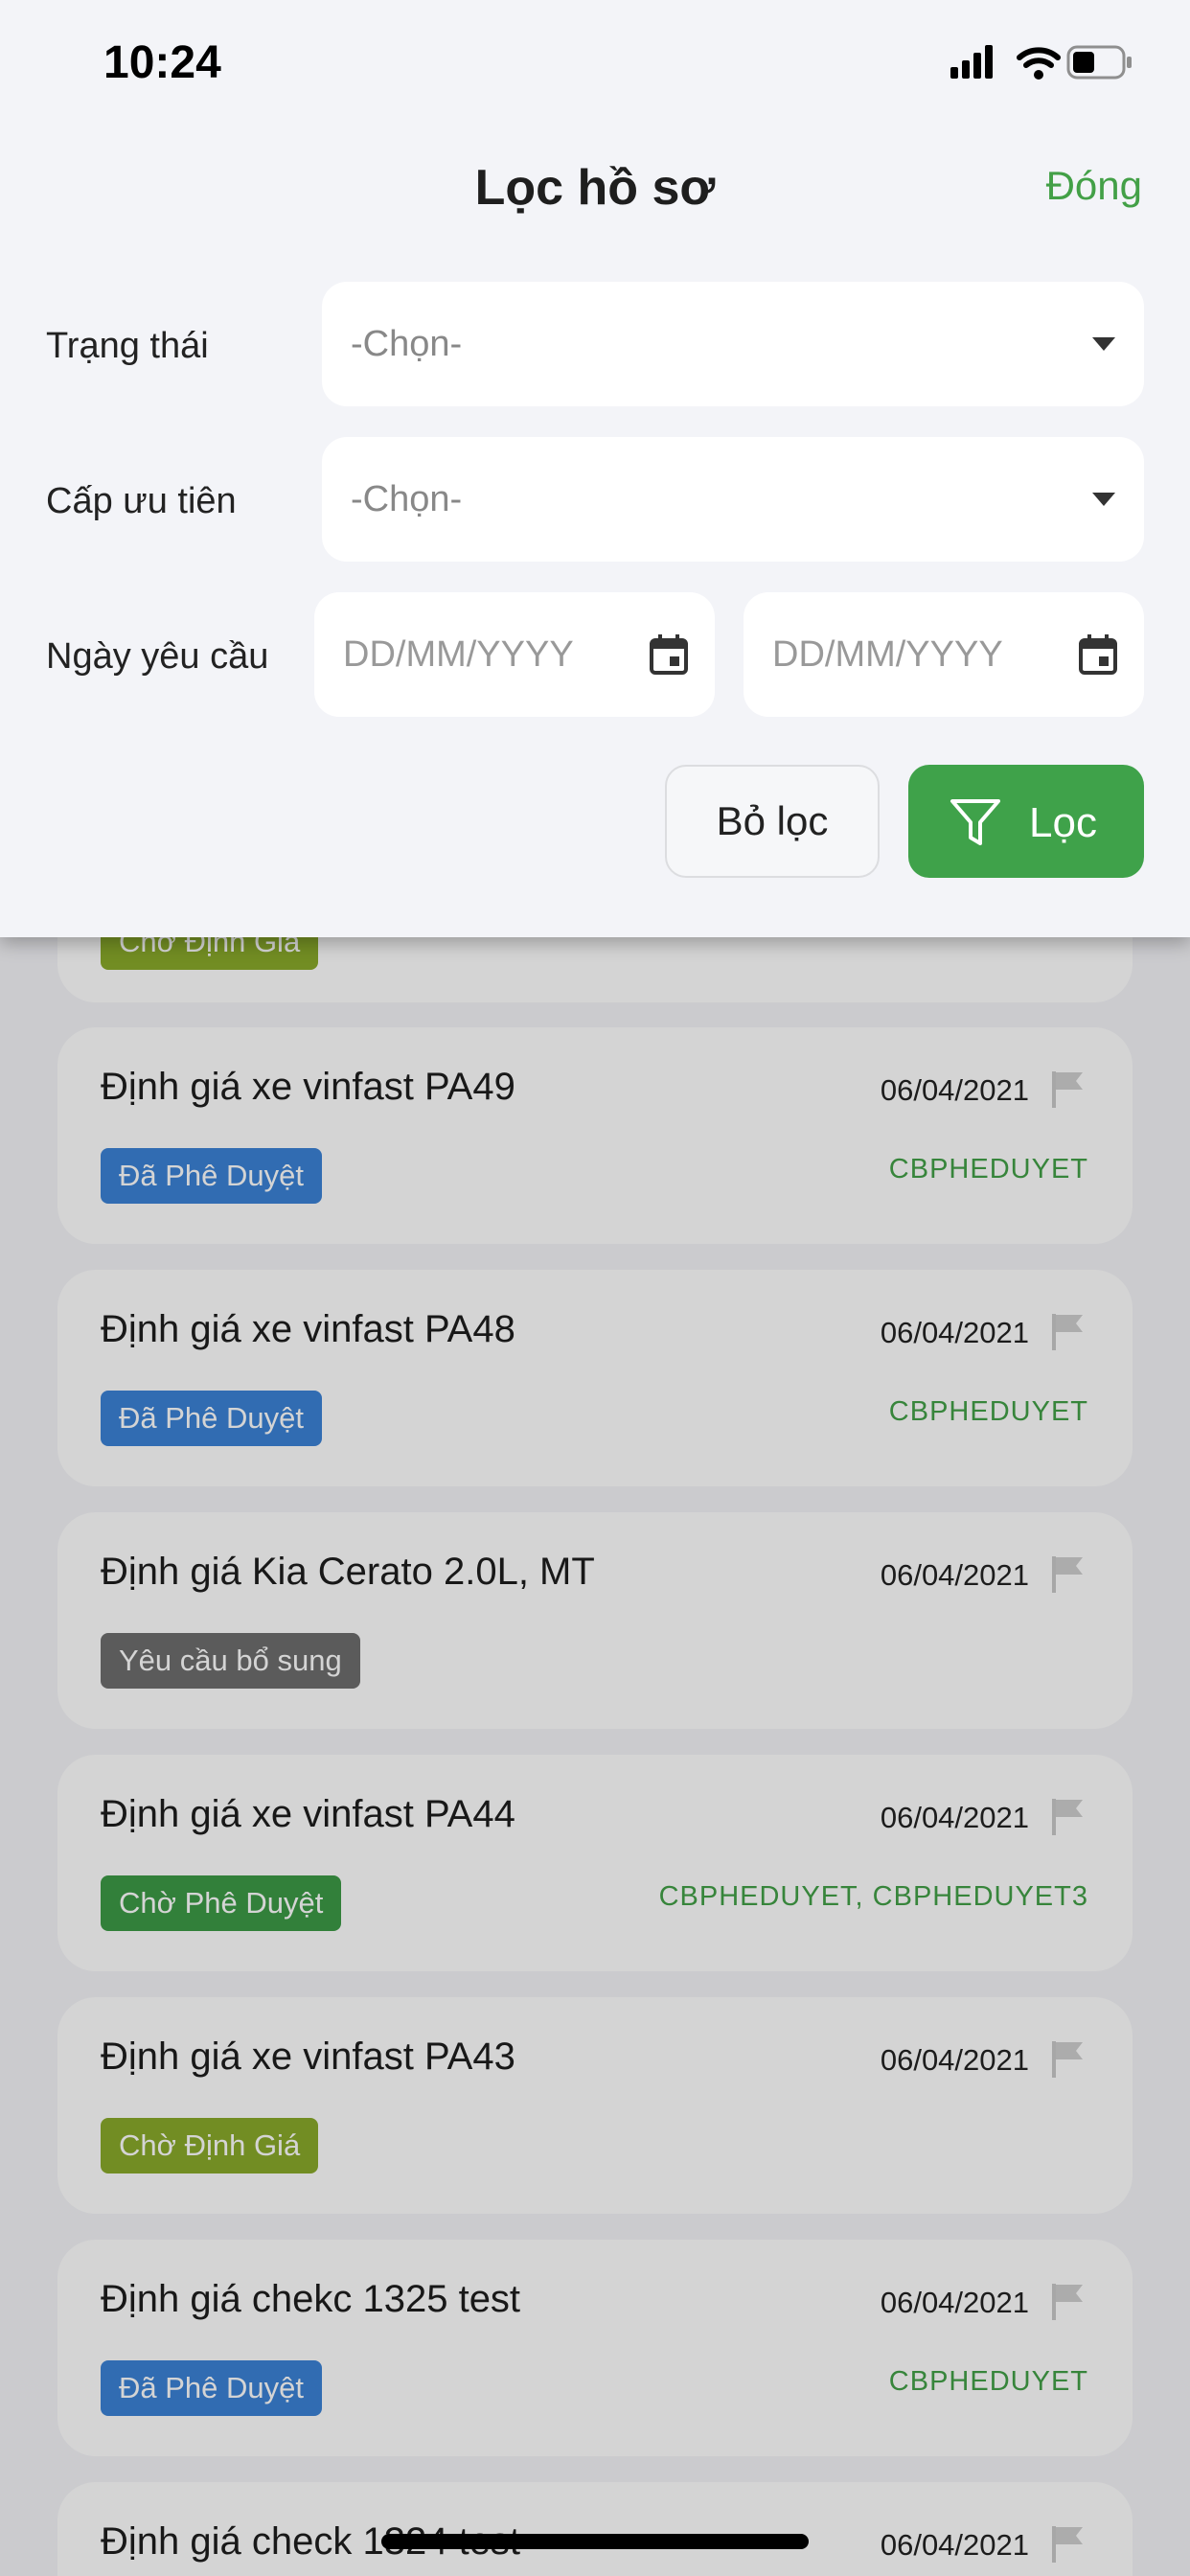  What do you see at coordinates (773, 821) in the screenshot?
I see `clear-filter-button: Bỏ lọc` at bounding box center [773, 821].